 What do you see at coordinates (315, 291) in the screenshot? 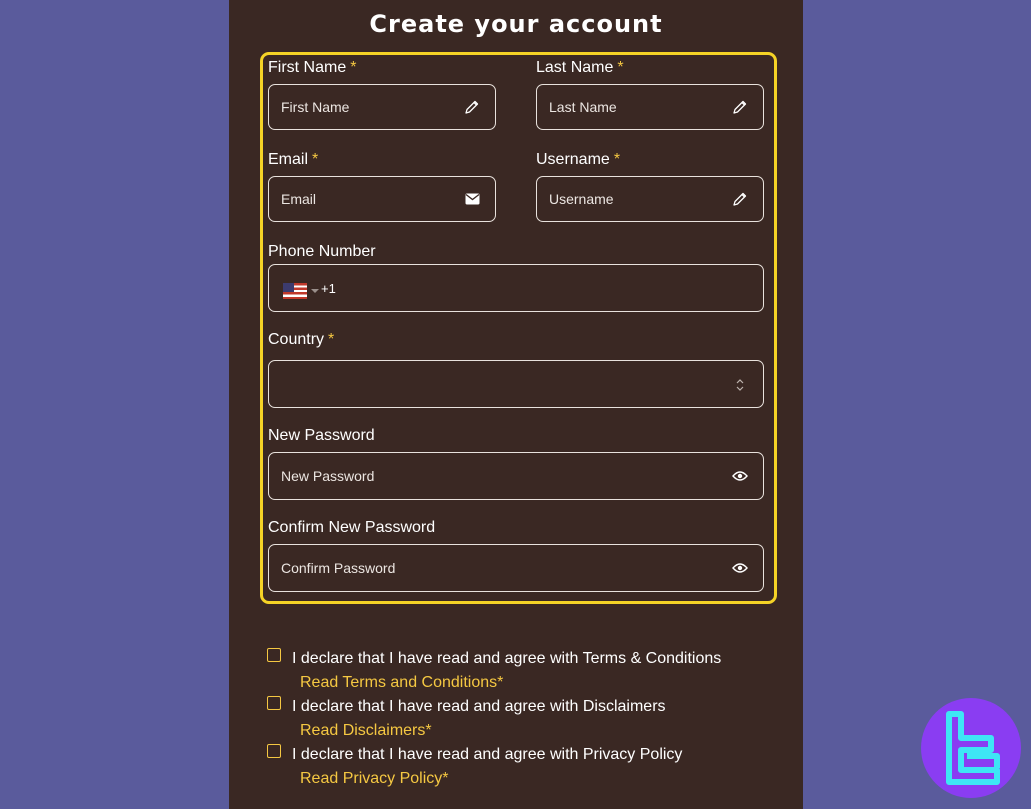
I see `chevron-down-icon` at bounding box center [315, 291].